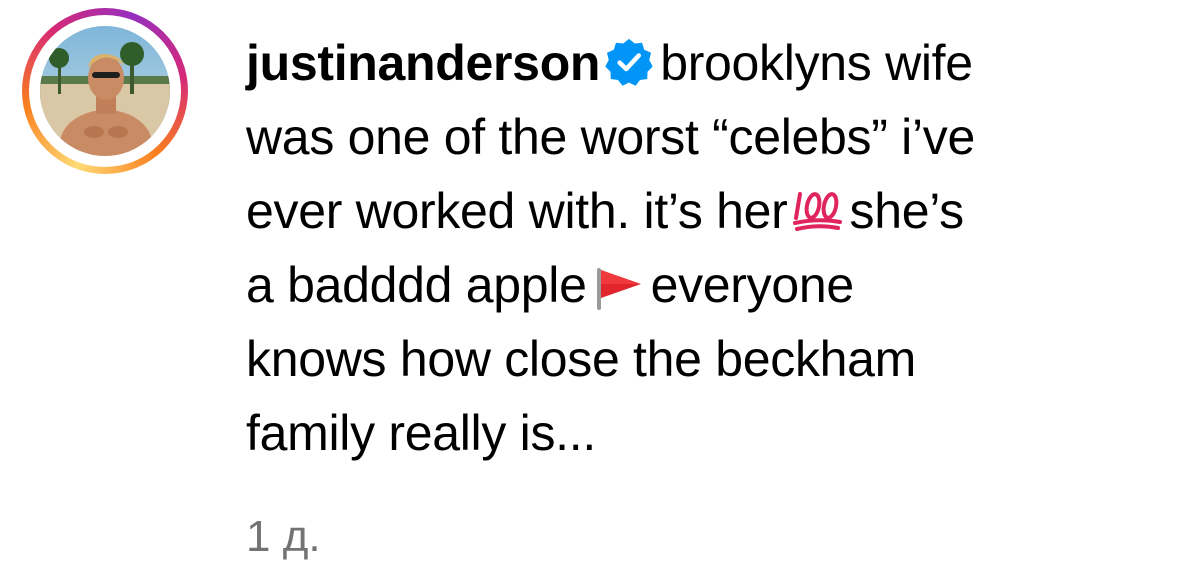 Image resolution: width=1200 pixels, height=573 pixels. I want to click on comment-line-2: was one of the worst “celebs” i’ve, so click(611, 137).